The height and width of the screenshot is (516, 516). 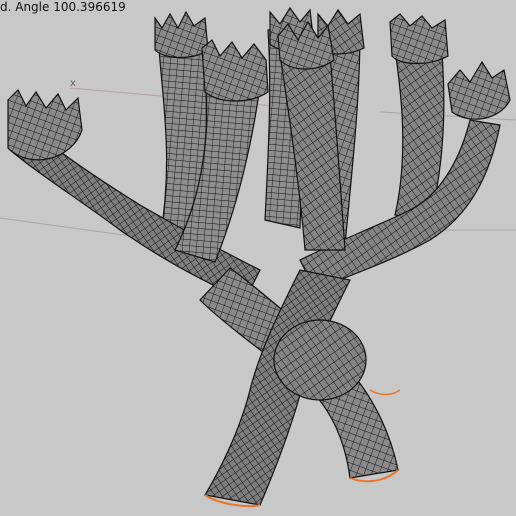 What do you see at coordinates (306, 45) in the screenshot?
I see `cup-center-right` at bounding box center [306, 45].